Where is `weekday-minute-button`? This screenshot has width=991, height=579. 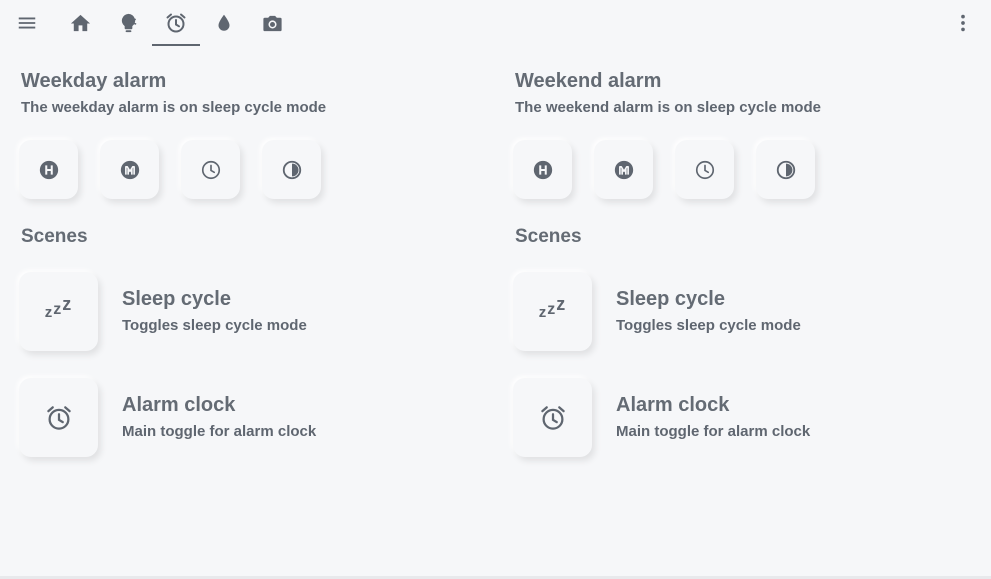
weekday-minute-button is located at coordinates (129, 169).